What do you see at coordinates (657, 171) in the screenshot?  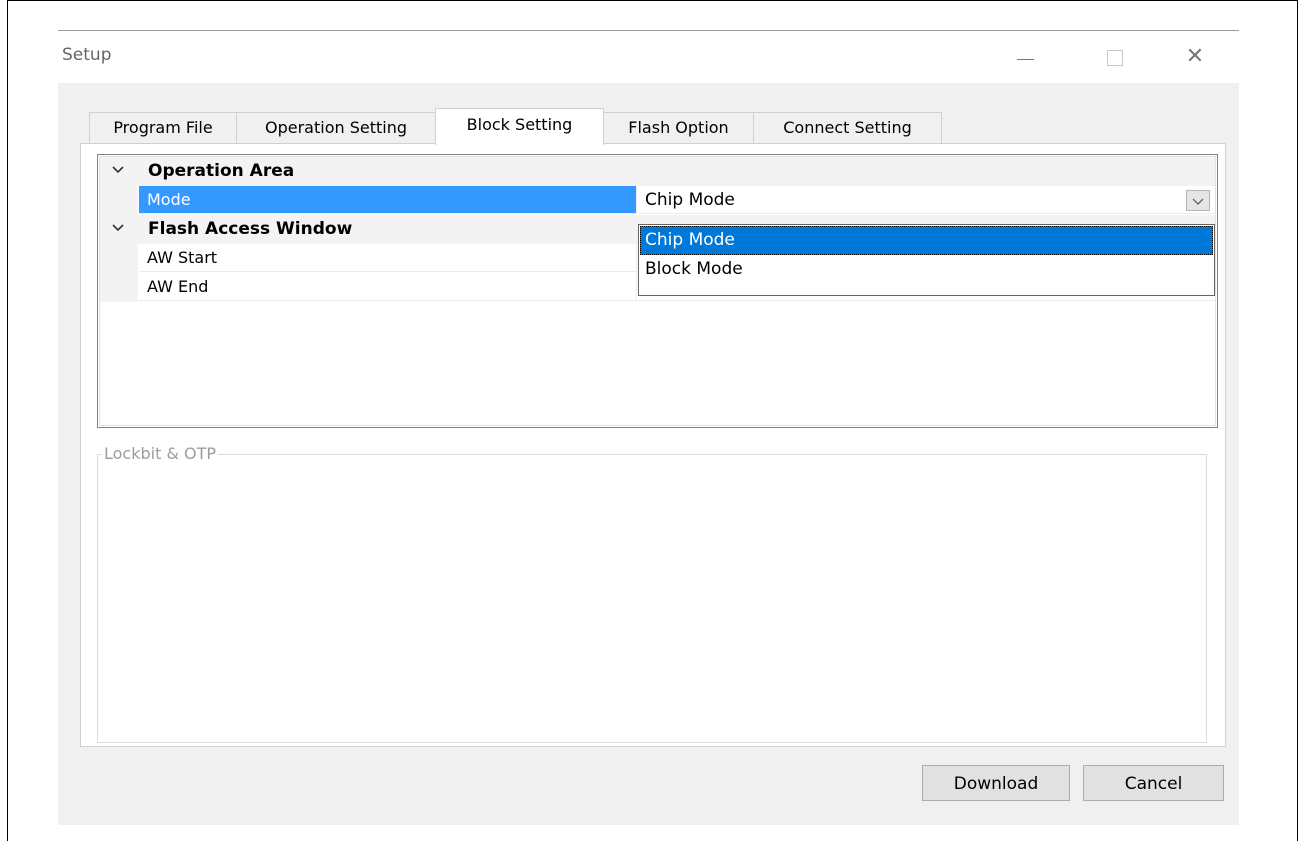 I see `category-operation-area: Operation Area` at bounding box center [657, 171].